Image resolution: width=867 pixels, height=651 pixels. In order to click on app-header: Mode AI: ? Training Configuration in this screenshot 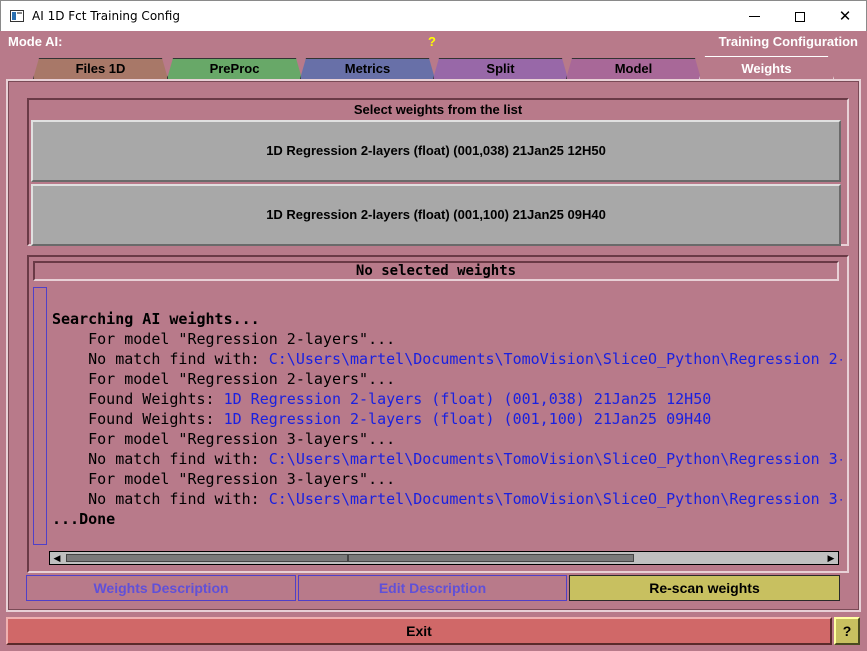, I will do `click(433, 42)`.